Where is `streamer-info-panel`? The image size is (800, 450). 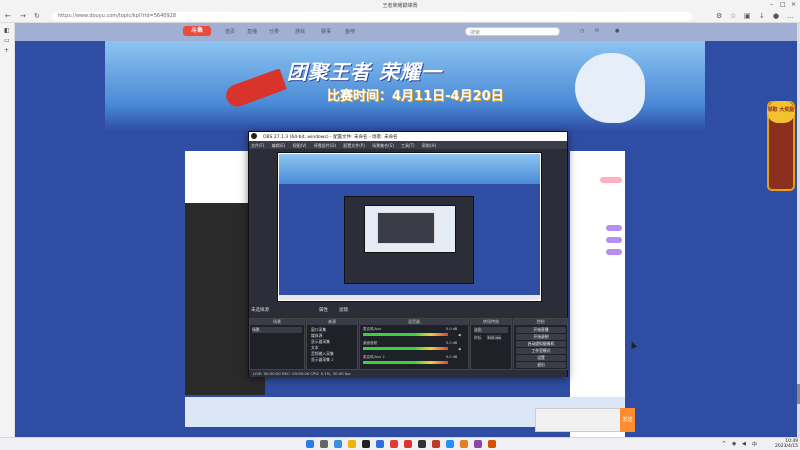 streamer-info-panel is located at coordinates (217, 181).